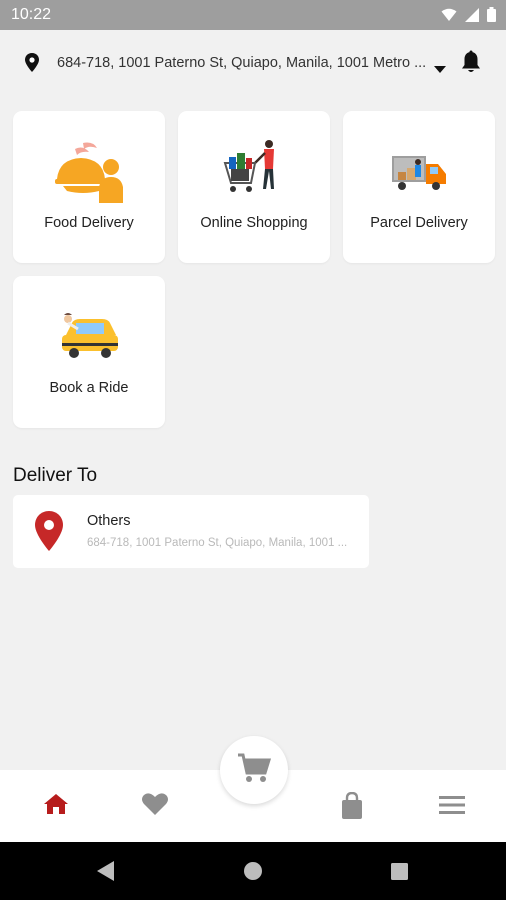  I want to click on status-time: 10:22, so click(31, 14).